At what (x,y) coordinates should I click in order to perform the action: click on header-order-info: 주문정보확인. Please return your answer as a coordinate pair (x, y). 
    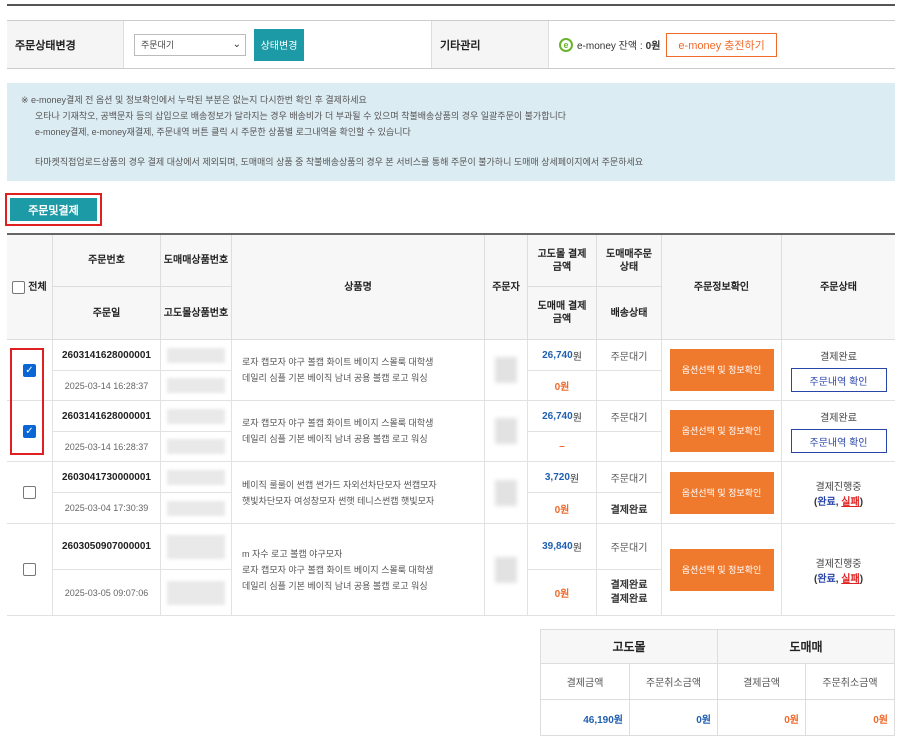
    Looking at the image, I should click on (722, 287).